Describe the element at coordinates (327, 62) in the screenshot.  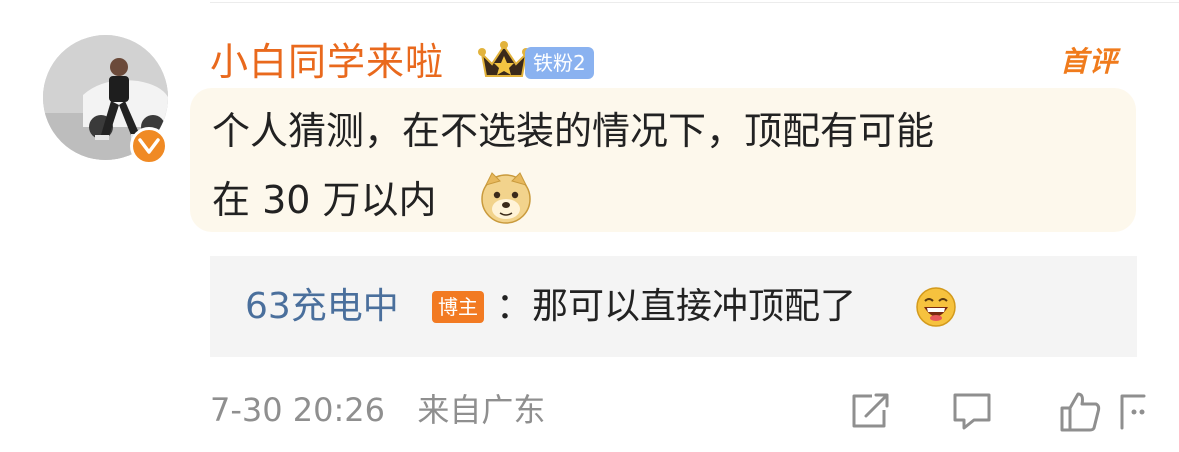
I see `username: 小白同学来啦` at that location.